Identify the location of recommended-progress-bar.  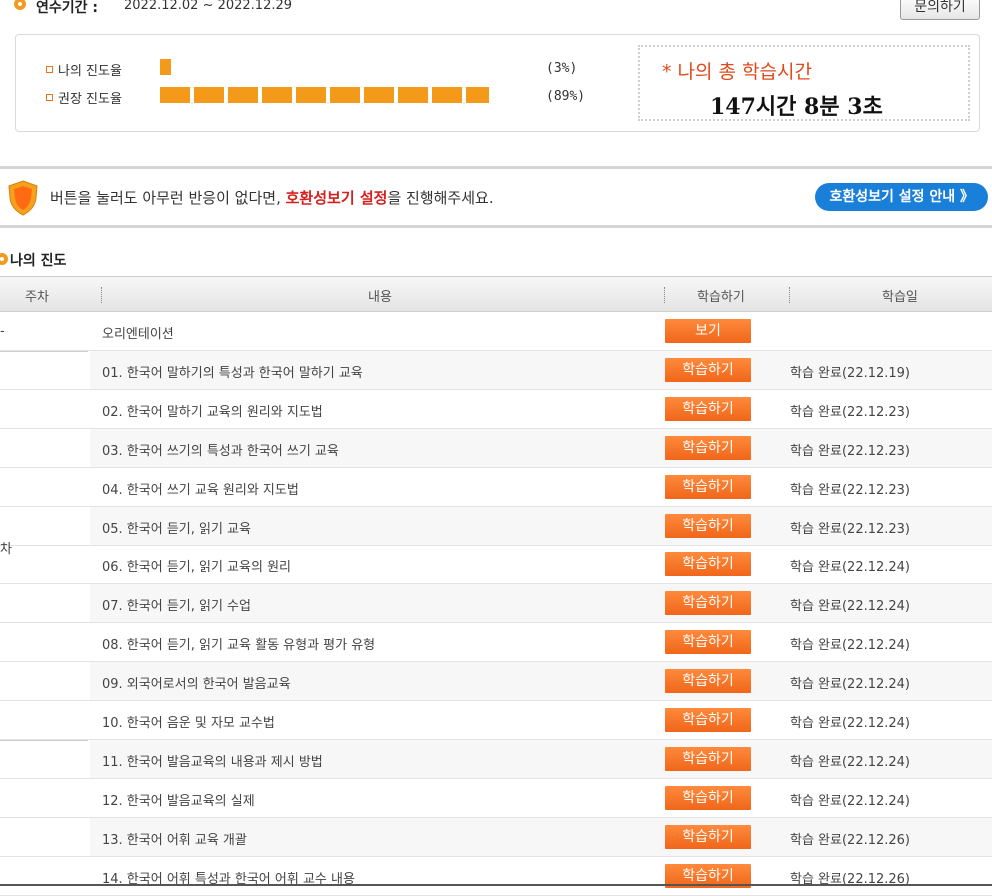
(345, 95).